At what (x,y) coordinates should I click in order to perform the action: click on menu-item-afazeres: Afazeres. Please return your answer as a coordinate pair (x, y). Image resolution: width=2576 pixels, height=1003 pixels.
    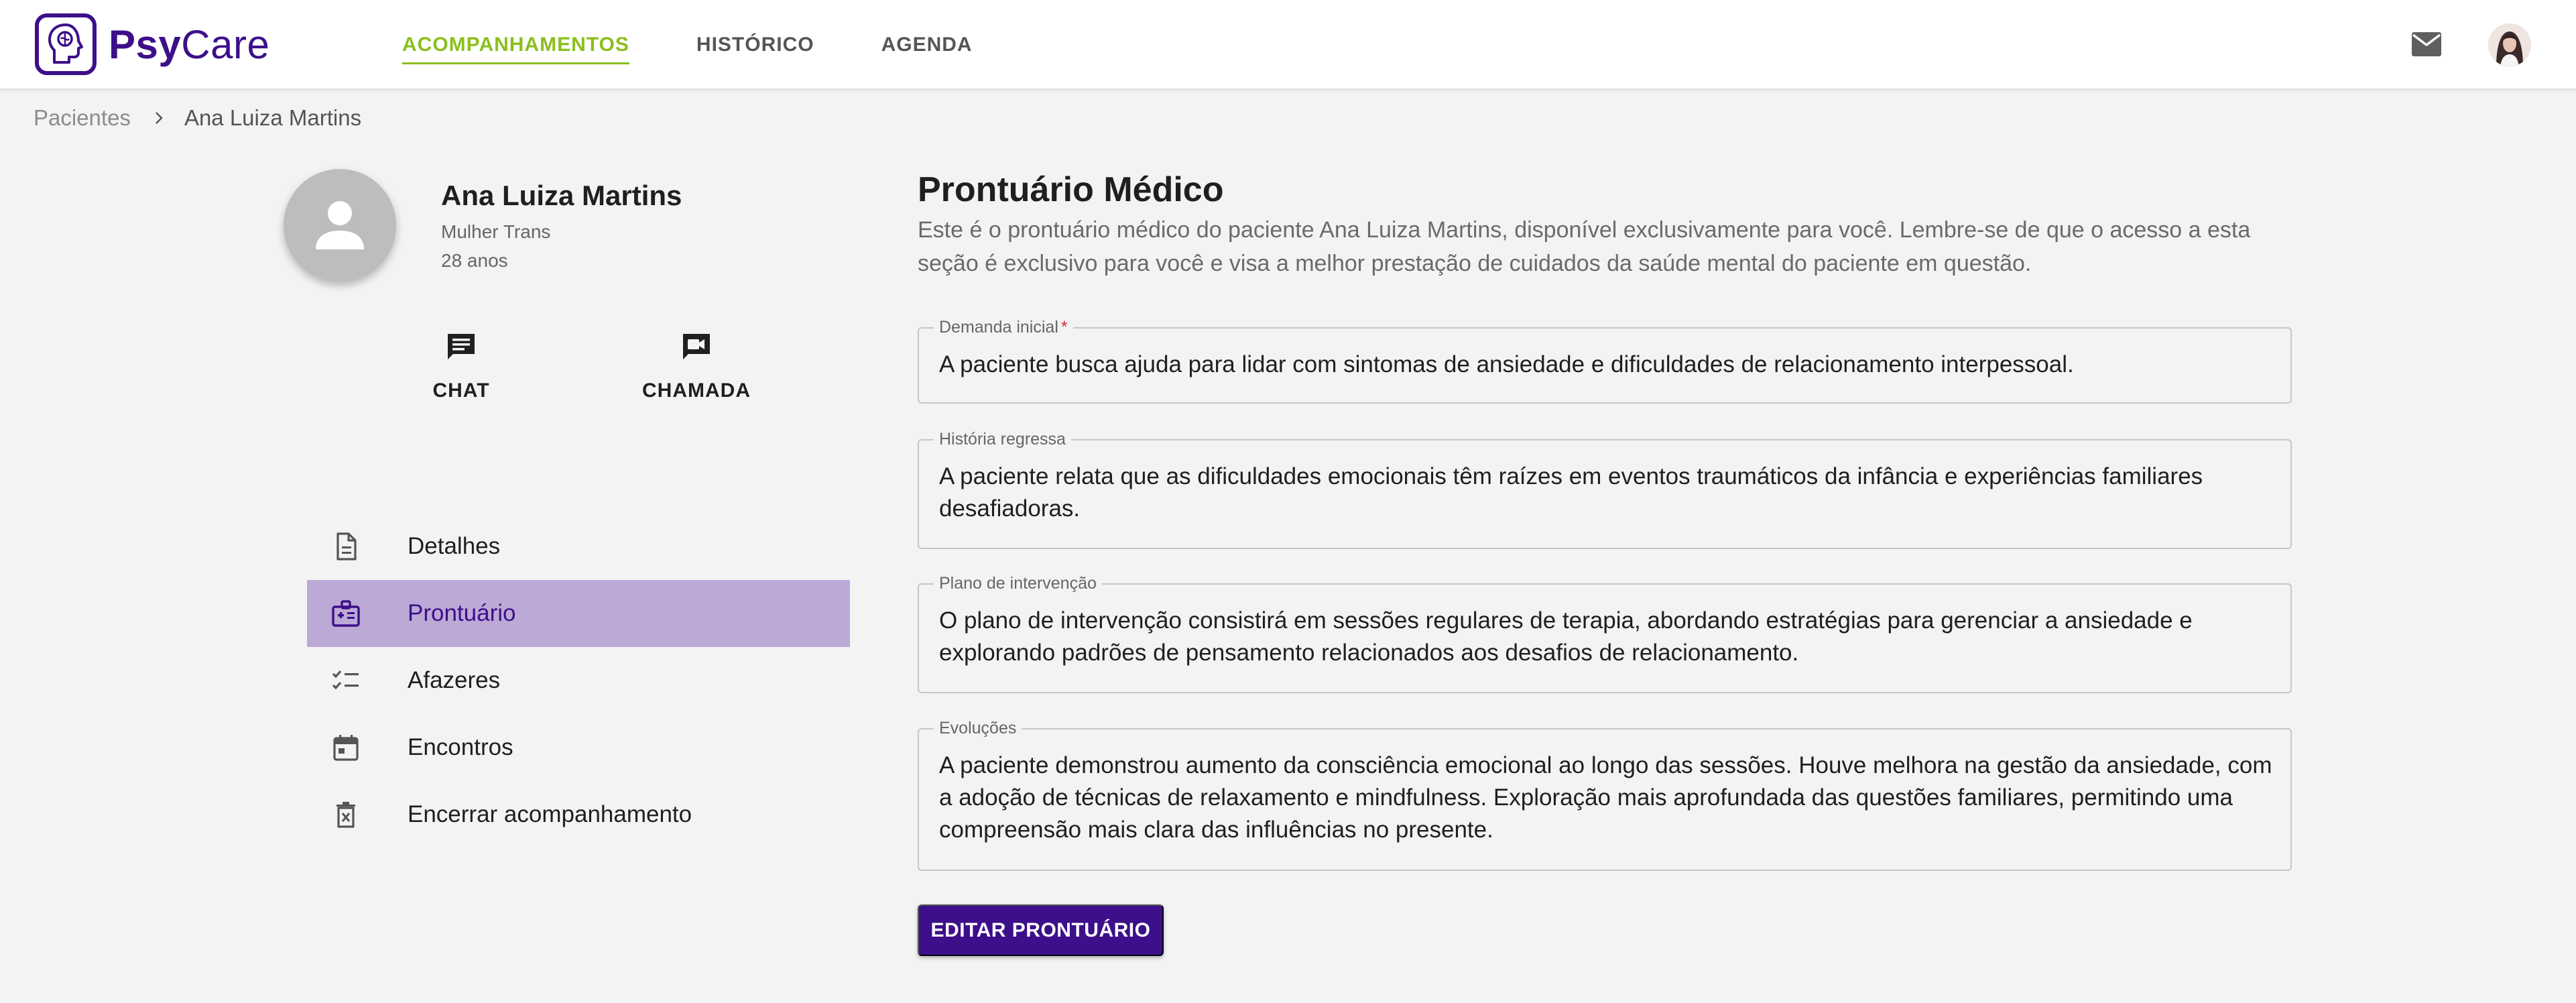
    Looking at the image, I should click on (578, 680).